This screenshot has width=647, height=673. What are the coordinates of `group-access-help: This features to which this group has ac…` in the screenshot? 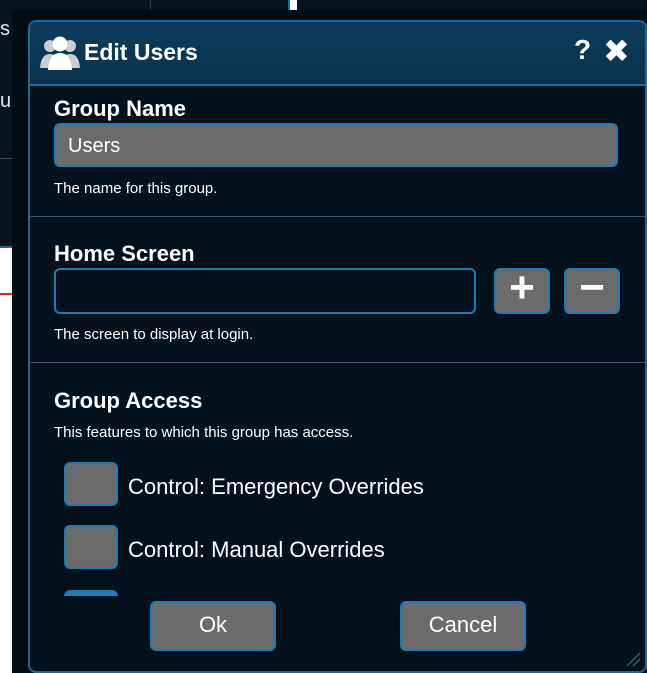 It's located at (204, 432).